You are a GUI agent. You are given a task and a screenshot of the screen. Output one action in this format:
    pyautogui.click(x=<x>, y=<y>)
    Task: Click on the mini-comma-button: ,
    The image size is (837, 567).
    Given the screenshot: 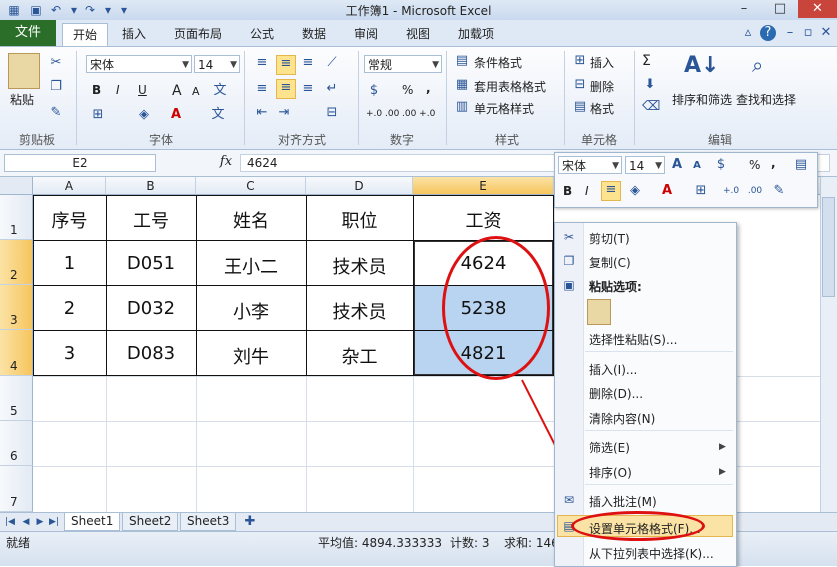 What is the action you would take?
    pyautogui.click(x=773, y=163)
    